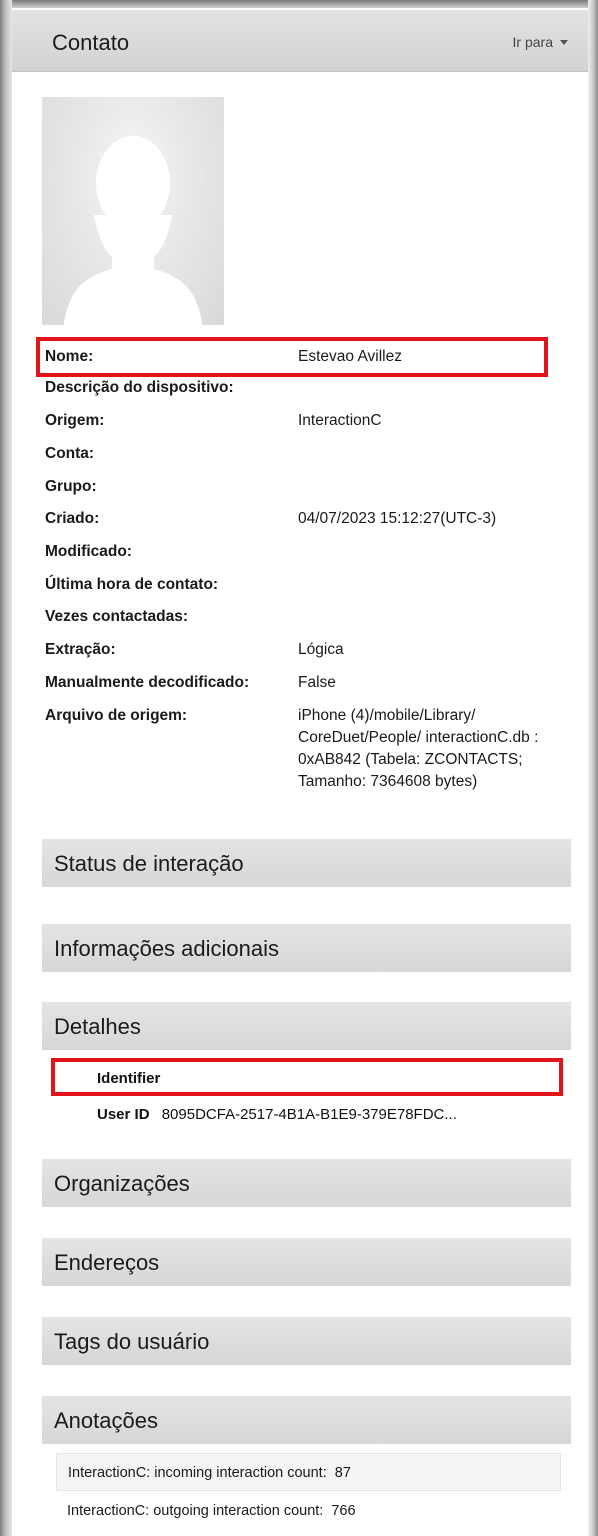 The image size is (598, 1536). What do you see at coordinates (123, 1114) in the screenshot?
I see `user-id-label: User ID` at bounding box center [123, 1114].